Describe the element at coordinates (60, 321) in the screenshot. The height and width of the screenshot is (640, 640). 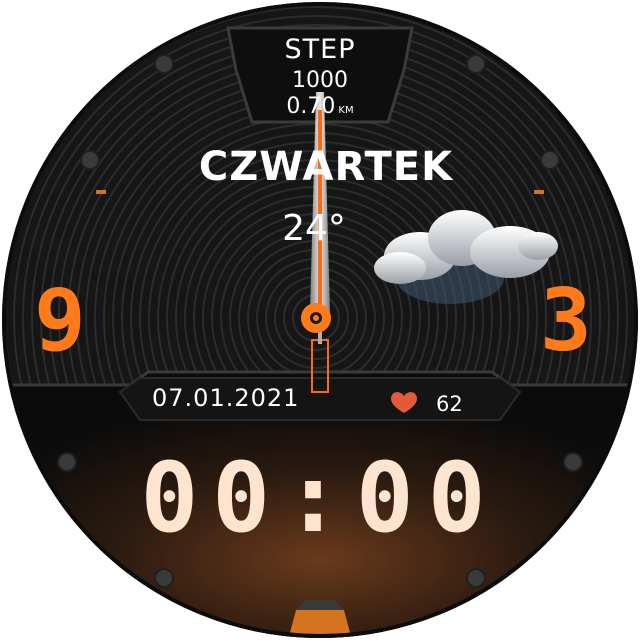
I see `hour-marker-left: 9` at that location.